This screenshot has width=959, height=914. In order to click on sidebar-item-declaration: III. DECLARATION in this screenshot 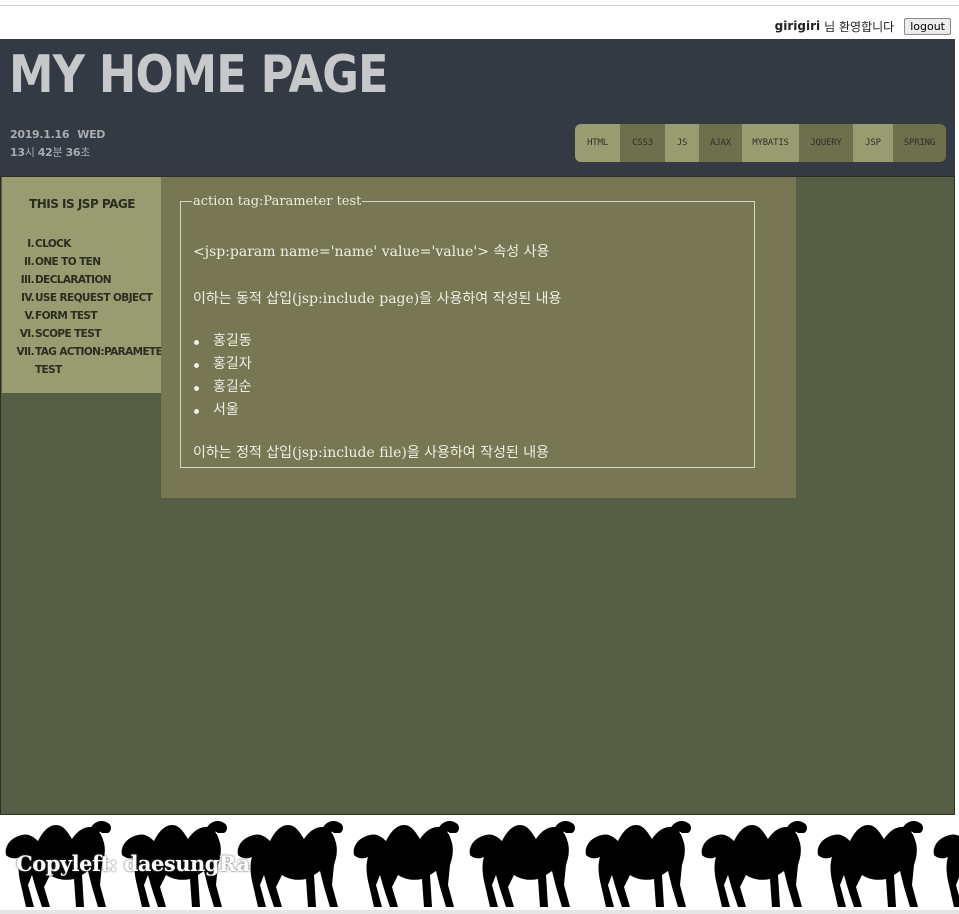, I will do `click(82, 280)`.